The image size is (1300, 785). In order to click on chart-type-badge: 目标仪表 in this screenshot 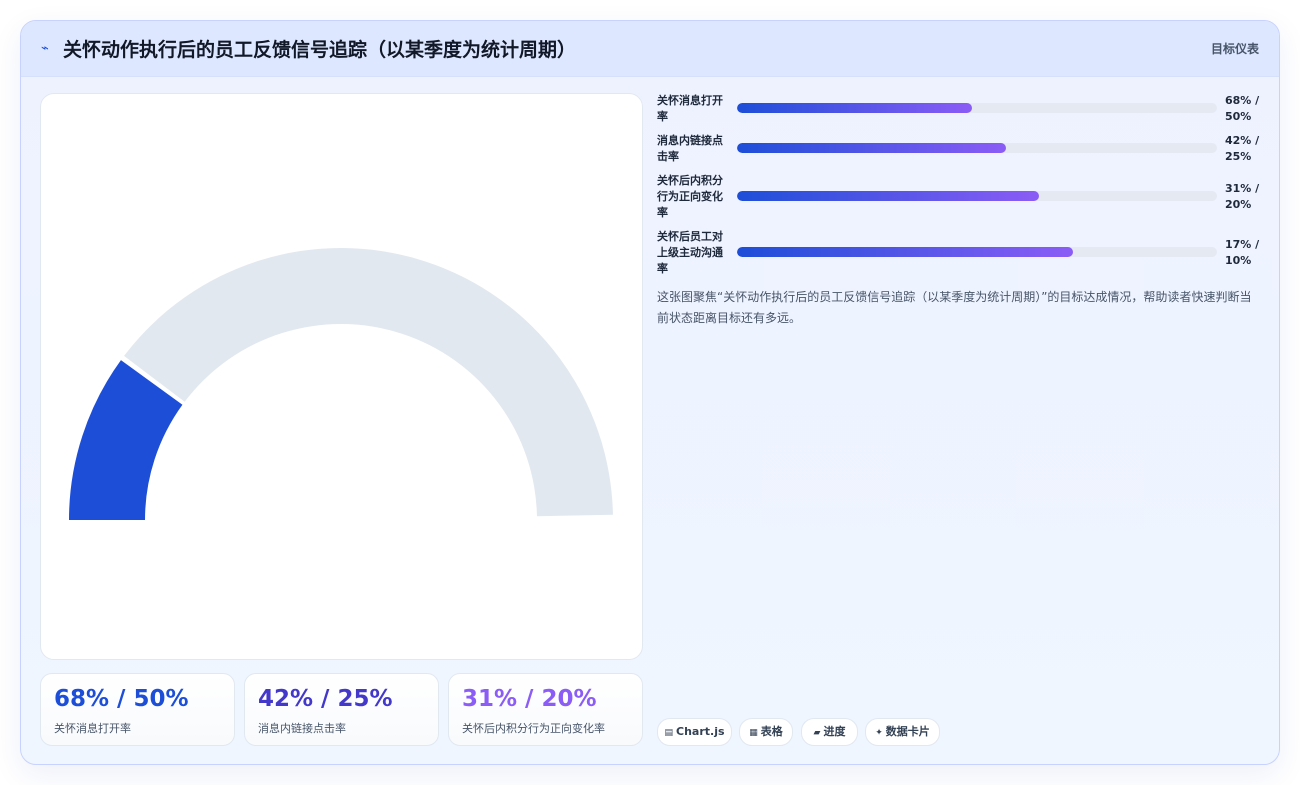, I will do `click(1234, 49)`.